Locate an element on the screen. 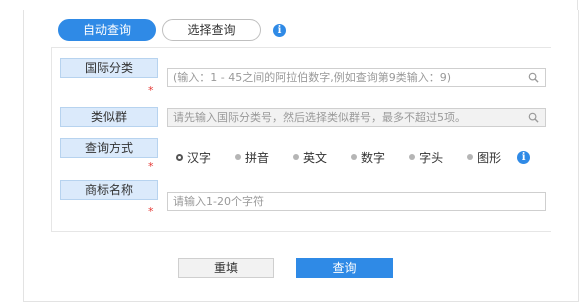 The height and width of the screenshot is (307, 585). radio-label: 汉字 is located at coordinates (199, 157).